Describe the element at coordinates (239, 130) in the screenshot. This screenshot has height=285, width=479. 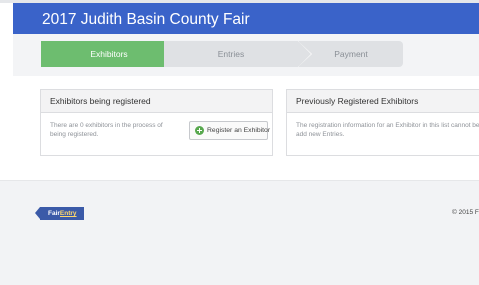
I see `register-exhibitor-label: Register an Exhibitor` at that location.